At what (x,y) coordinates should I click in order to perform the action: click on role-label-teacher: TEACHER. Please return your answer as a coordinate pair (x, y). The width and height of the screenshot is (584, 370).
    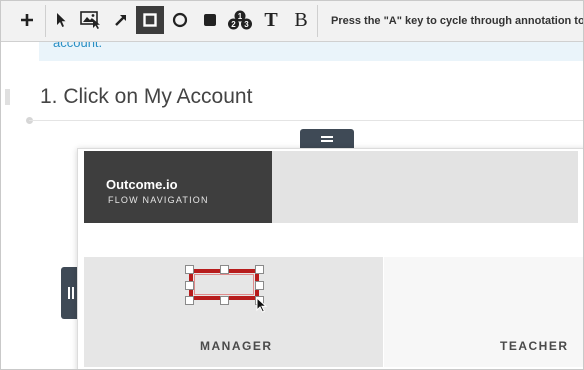
    Looking at the image, I should click on (534, 346).